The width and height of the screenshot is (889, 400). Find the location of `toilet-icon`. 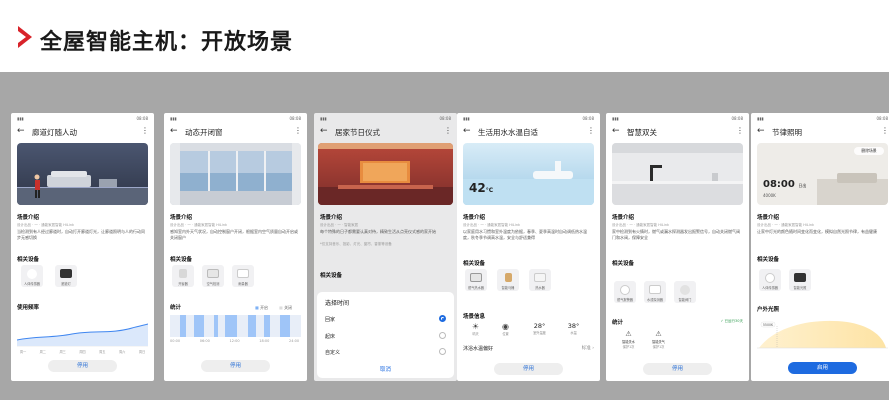

toilet-icon is located at coordinates (508, 277).